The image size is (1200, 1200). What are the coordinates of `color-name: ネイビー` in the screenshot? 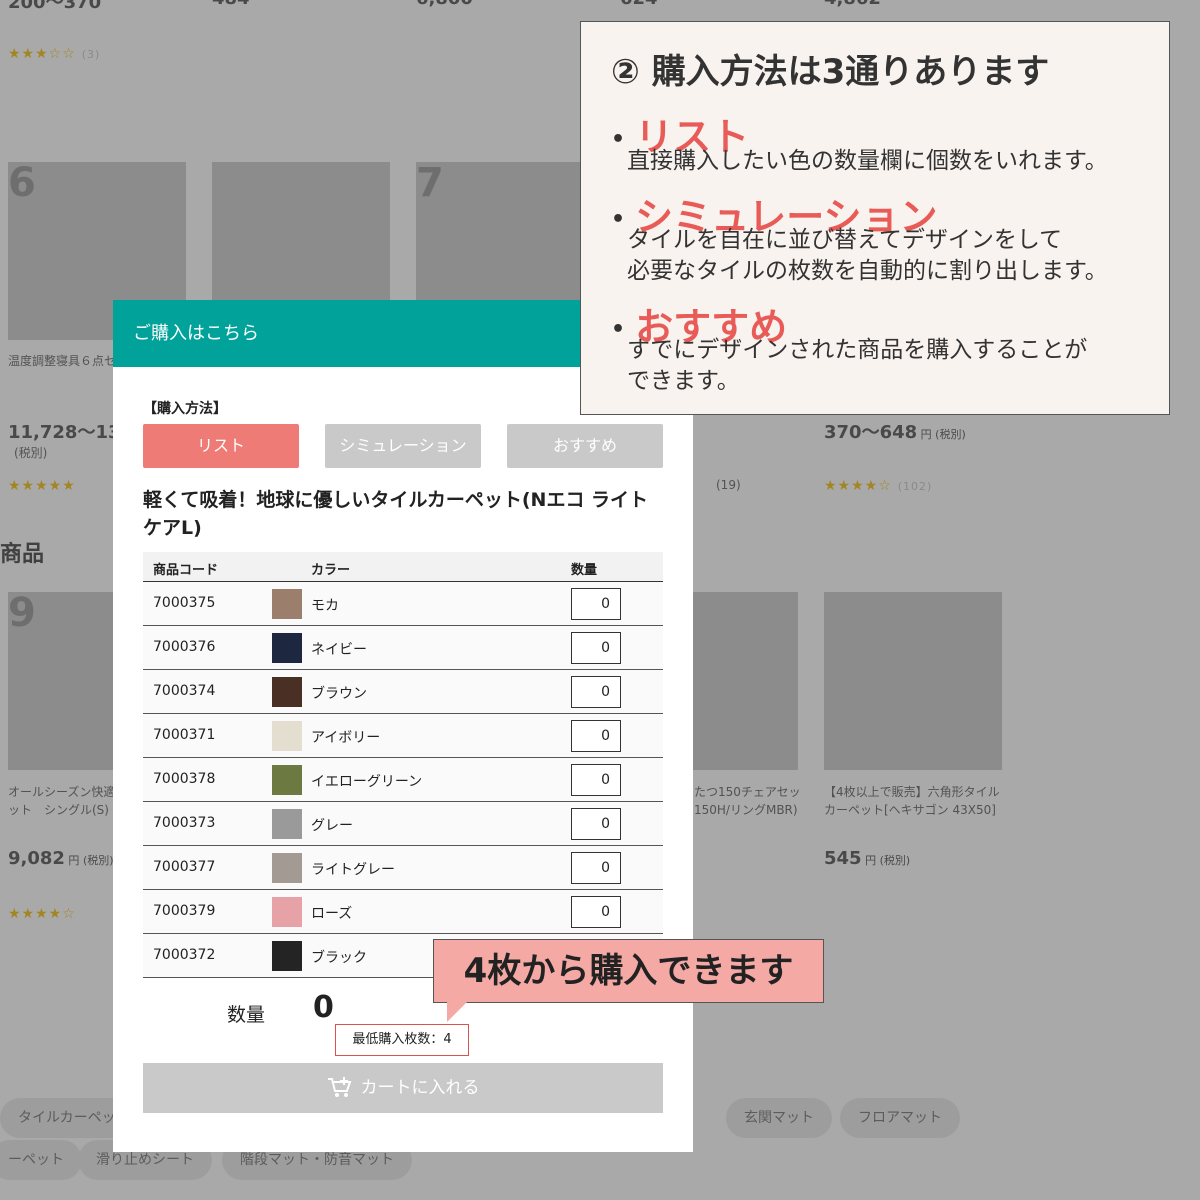 It's located at (339, 650).